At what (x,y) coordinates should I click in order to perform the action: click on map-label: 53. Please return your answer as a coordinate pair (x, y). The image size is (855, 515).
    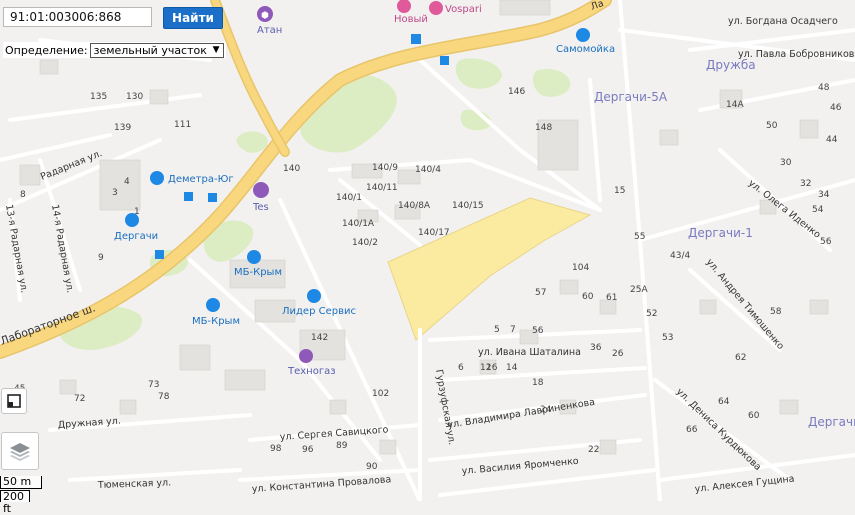
    Looking at the image, I should click on (667, 338).